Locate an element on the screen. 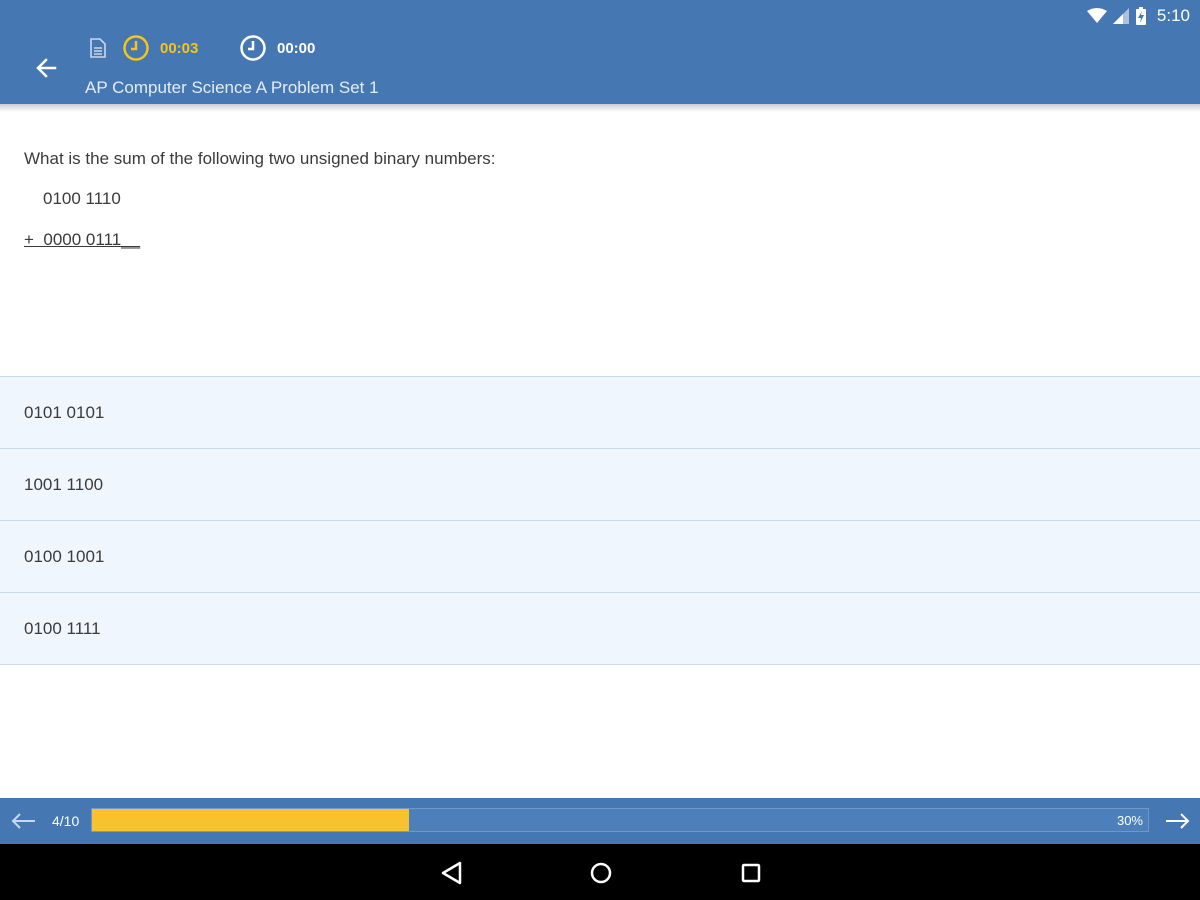 This screenshot has width=1200, height=900. system-navigation-bar is located at coordinates (600, 872).